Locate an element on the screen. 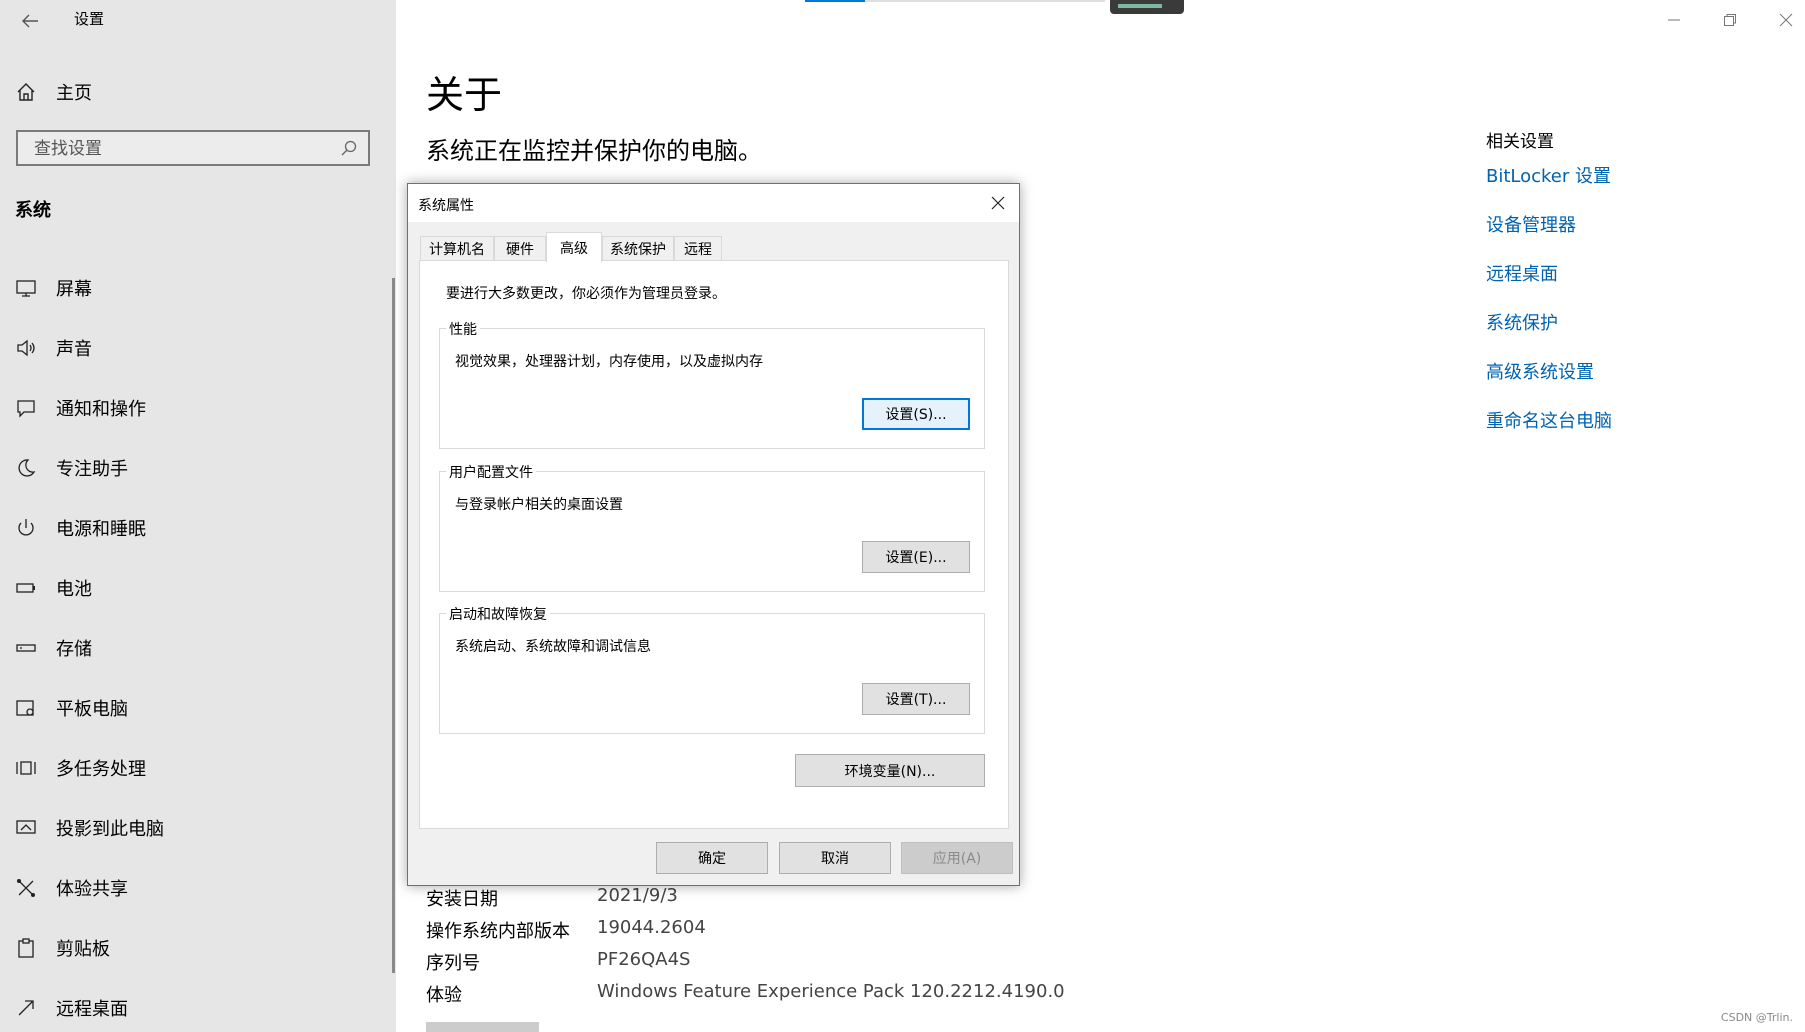  sidebar-item-label: 电源和睡眠 is located at coordinates (101, 529).